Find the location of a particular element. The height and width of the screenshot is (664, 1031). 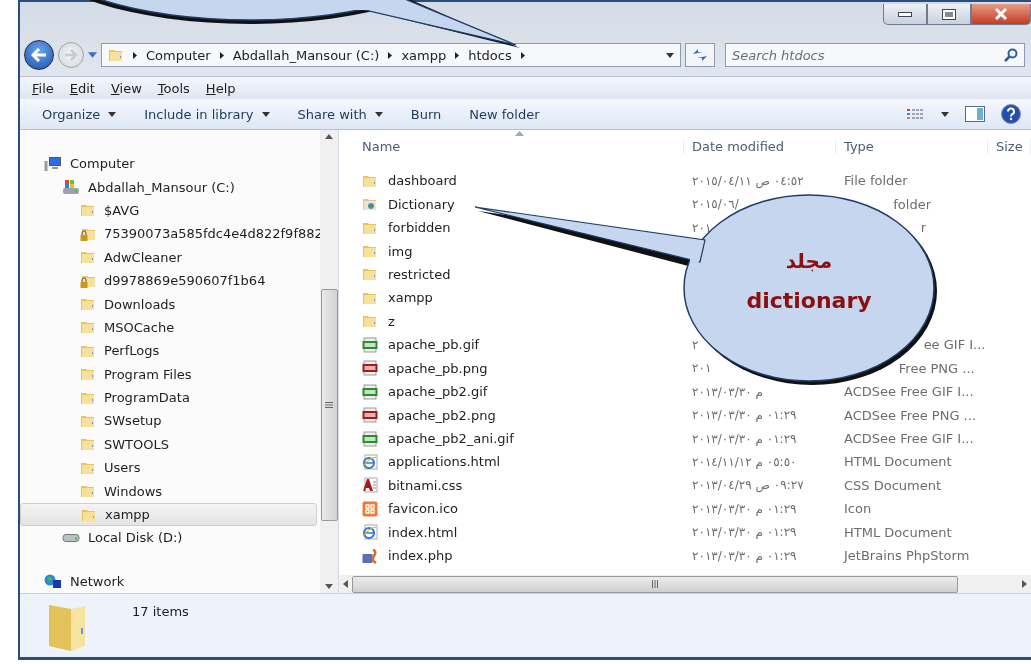

menu-item: File is located at coordinates (43, 88).